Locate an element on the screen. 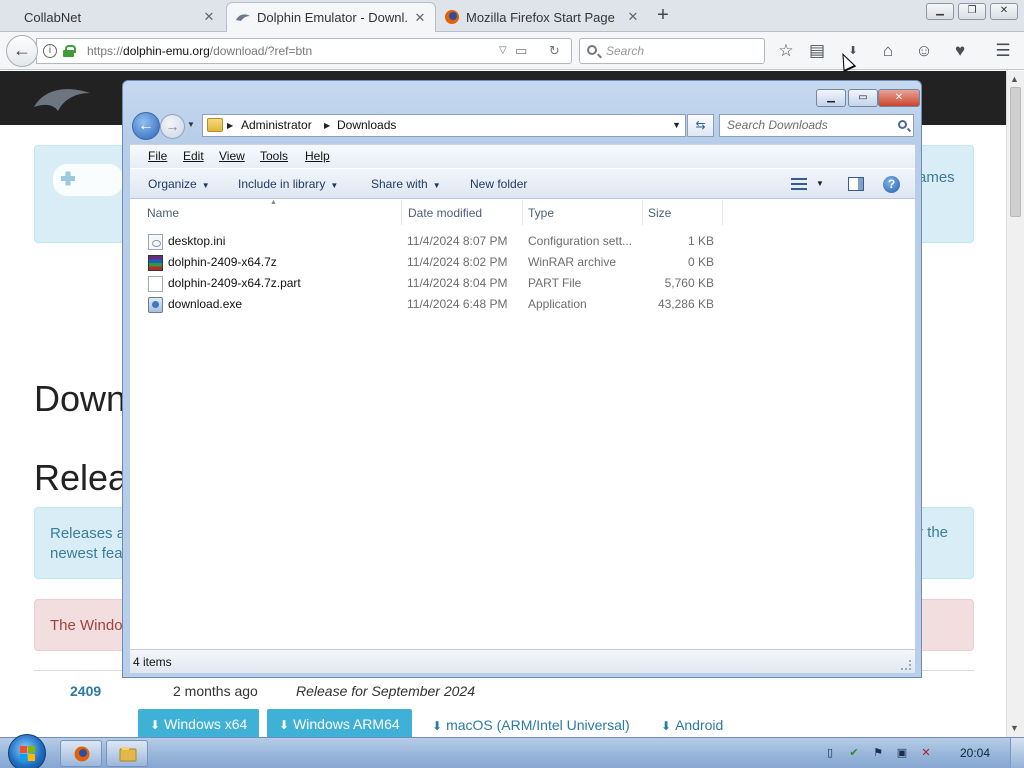 The height and width of the screenshot is (768, 1024). start-button is located at coordinates (27, 751).